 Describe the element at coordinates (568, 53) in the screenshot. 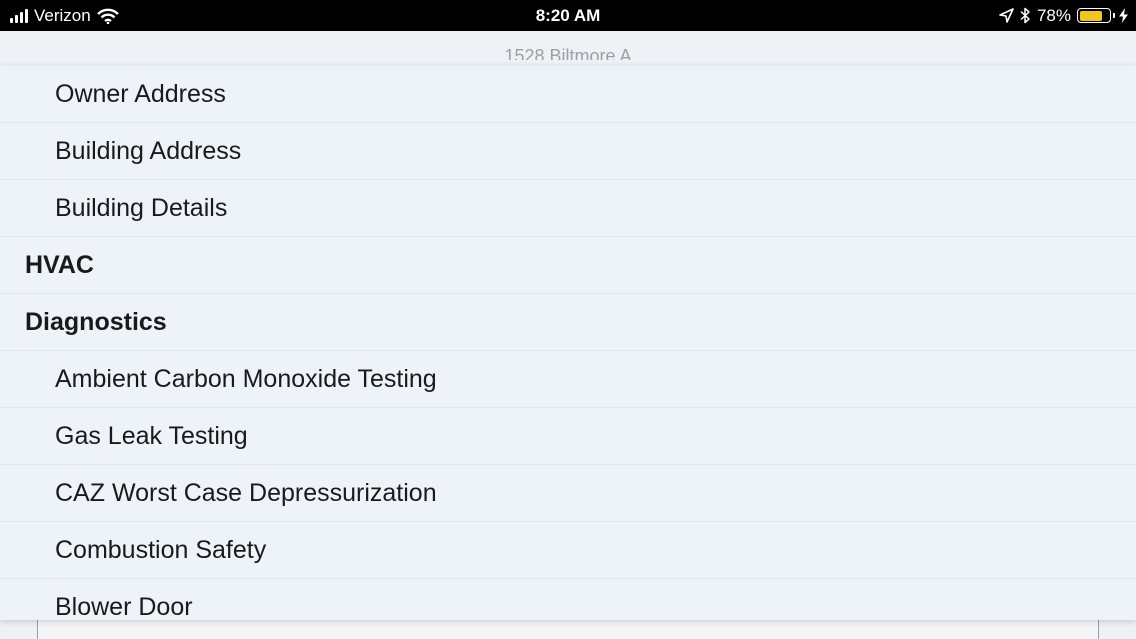

I see `background-page-title: 1528 Biltmore A` at that location.